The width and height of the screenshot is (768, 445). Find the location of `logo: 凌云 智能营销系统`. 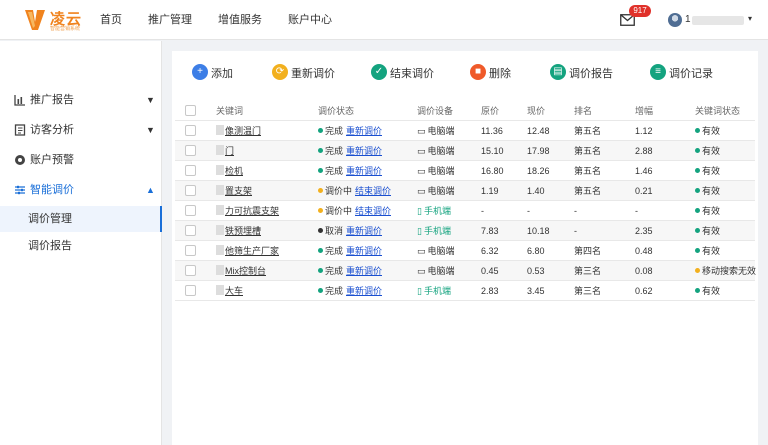

logo: 凌云 智能营销系统 is located at coordinates (64, 21).